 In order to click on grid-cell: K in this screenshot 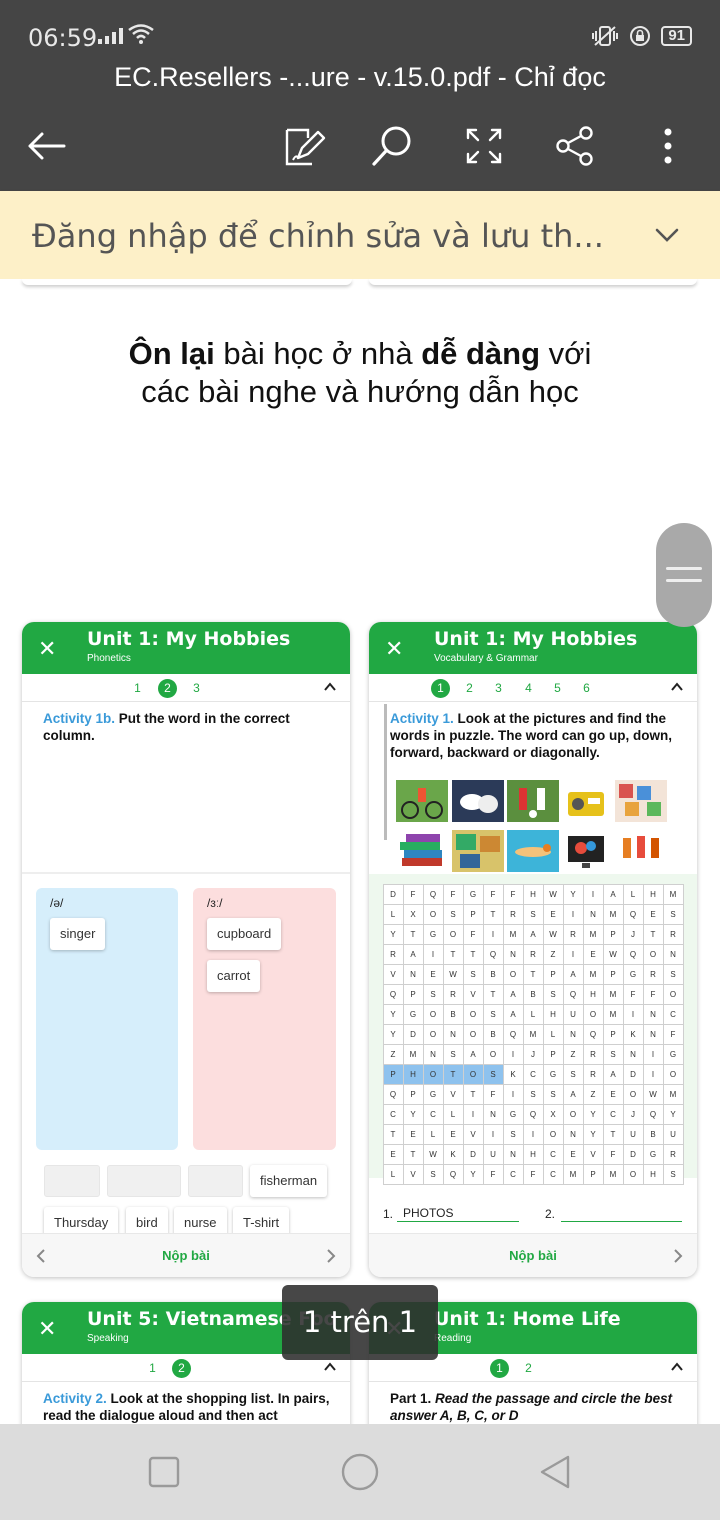, I will do `click(453, 1154)`.